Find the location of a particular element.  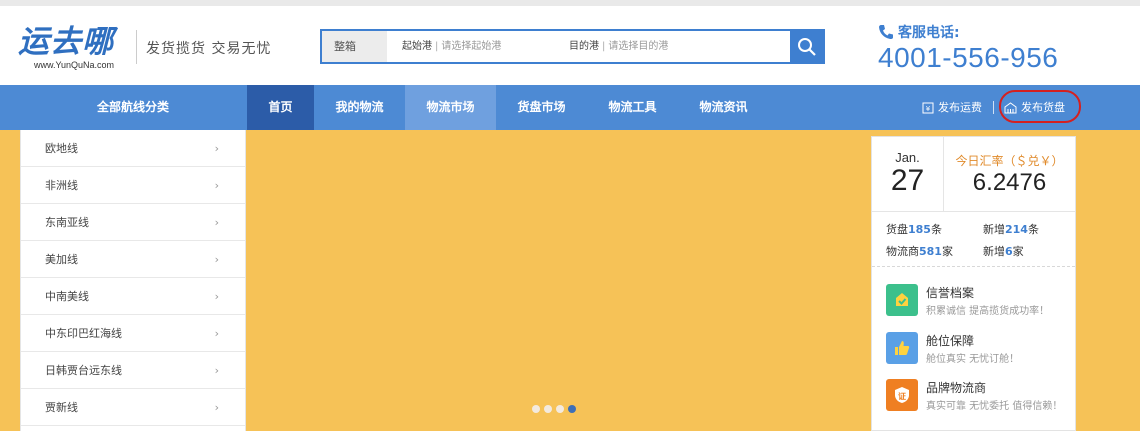

search-bar: 整箱 起始港 | 请选择起始港 目的港 | 请选择目的港 is located at coordinates (572, 46).